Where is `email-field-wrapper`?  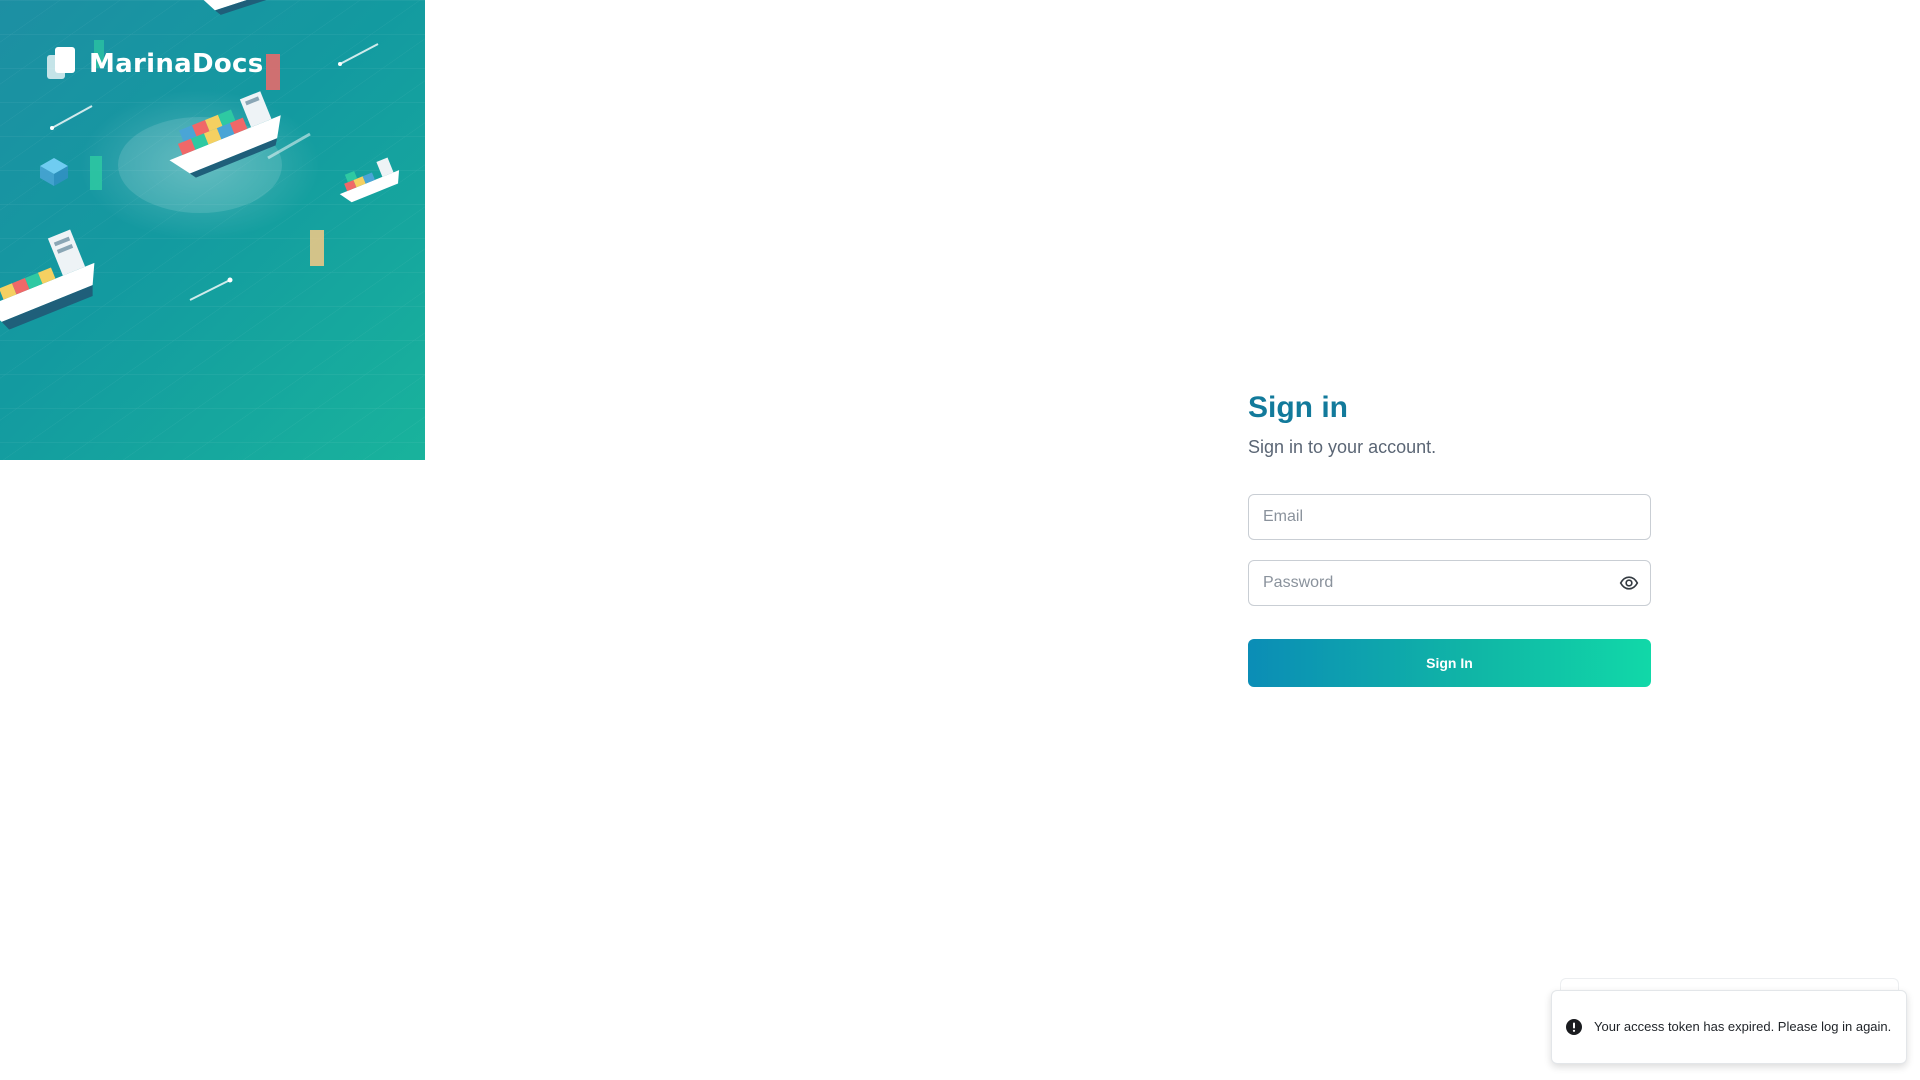 email-field-wrapper is located at coordinates (1449, 517).